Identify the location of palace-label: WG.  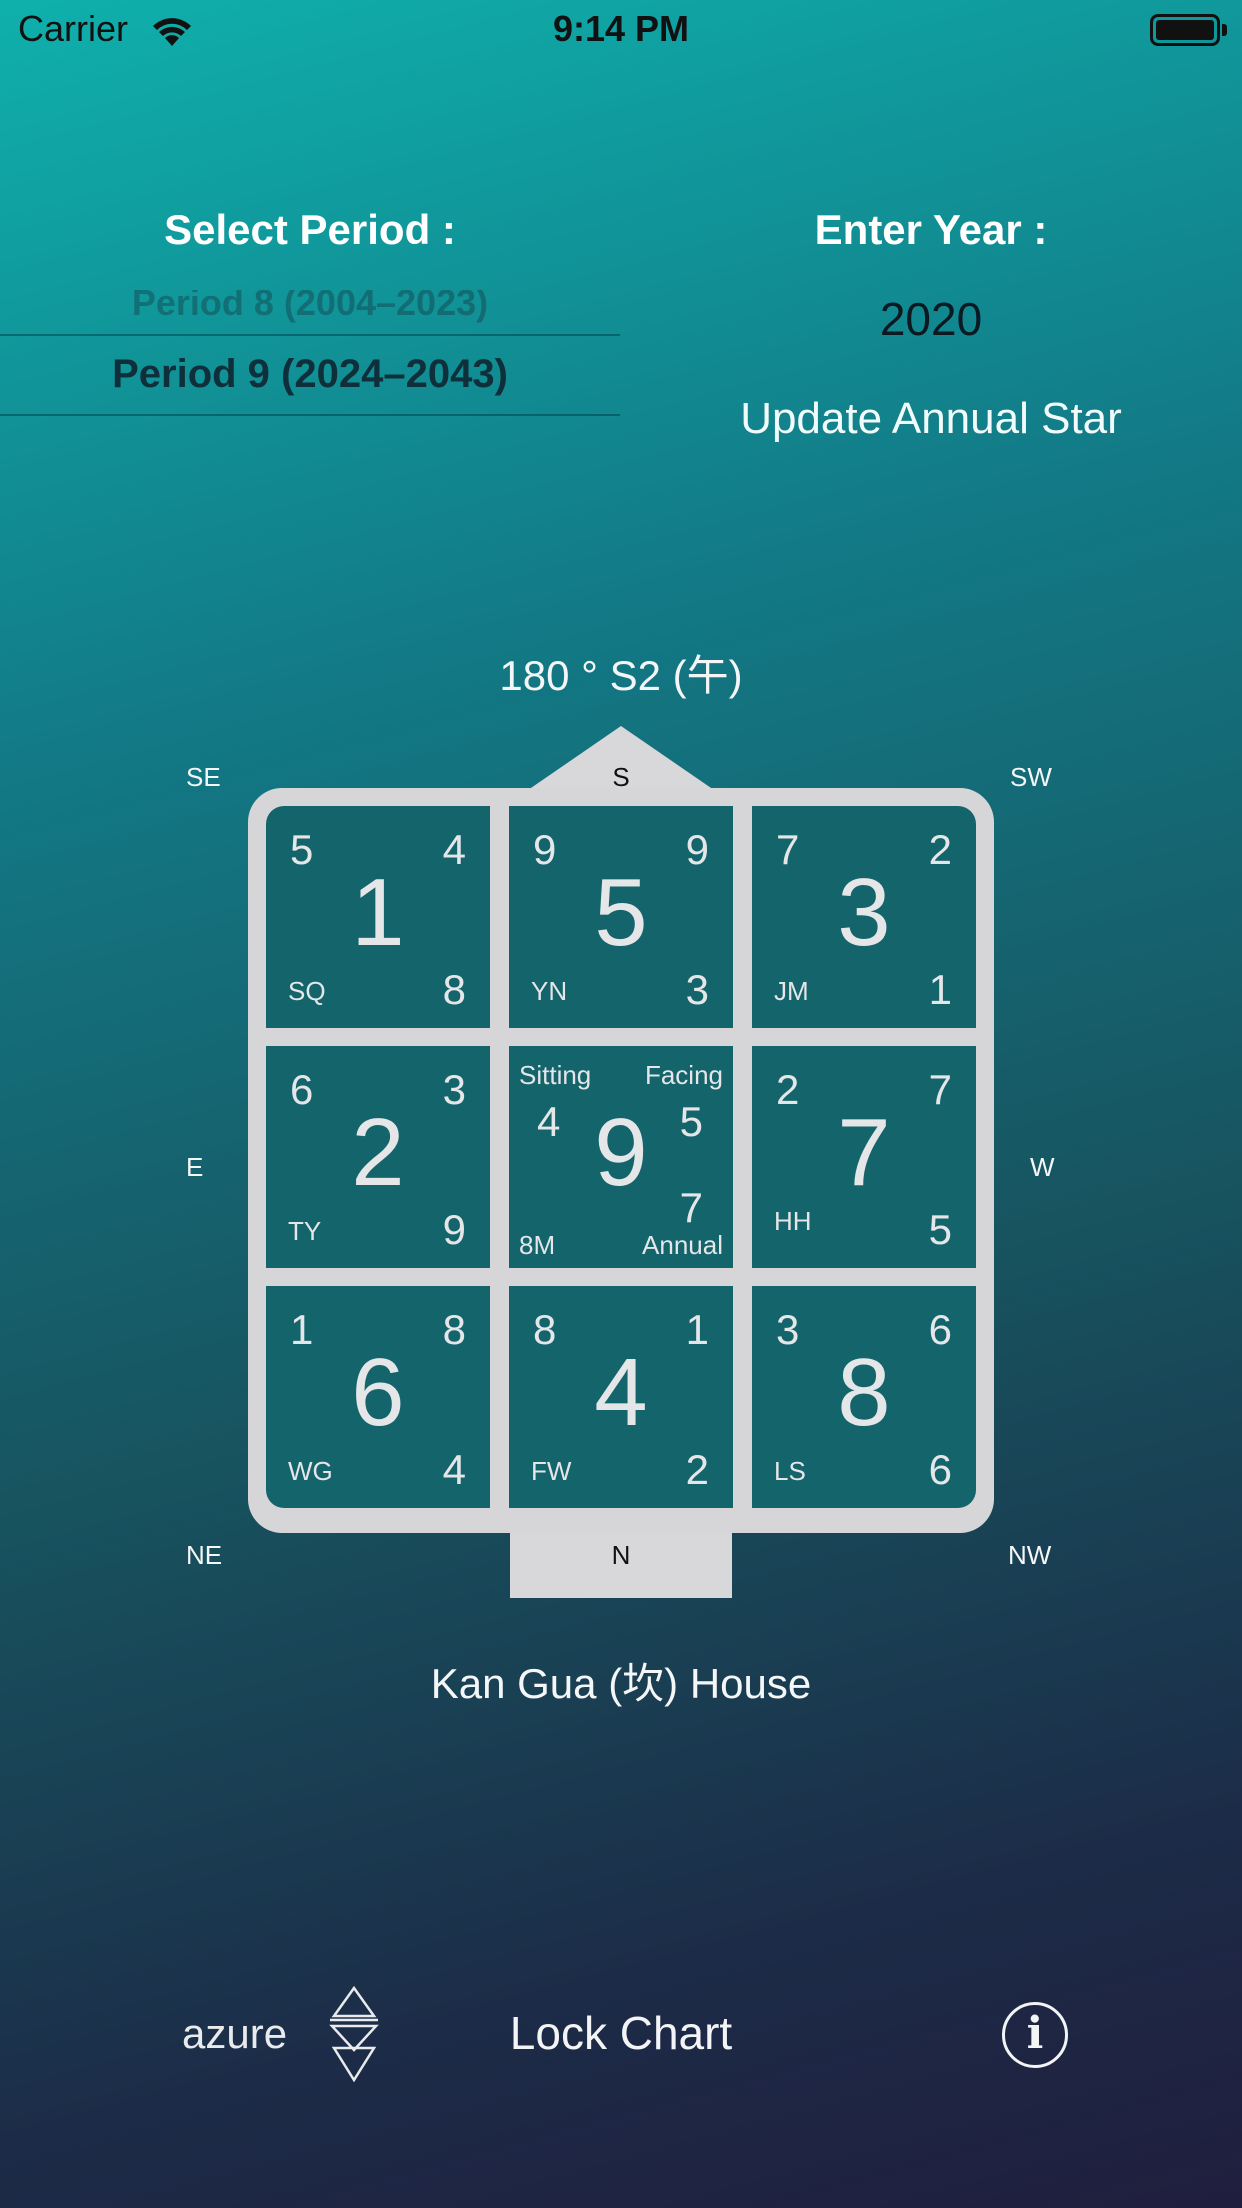
(310, 1471).